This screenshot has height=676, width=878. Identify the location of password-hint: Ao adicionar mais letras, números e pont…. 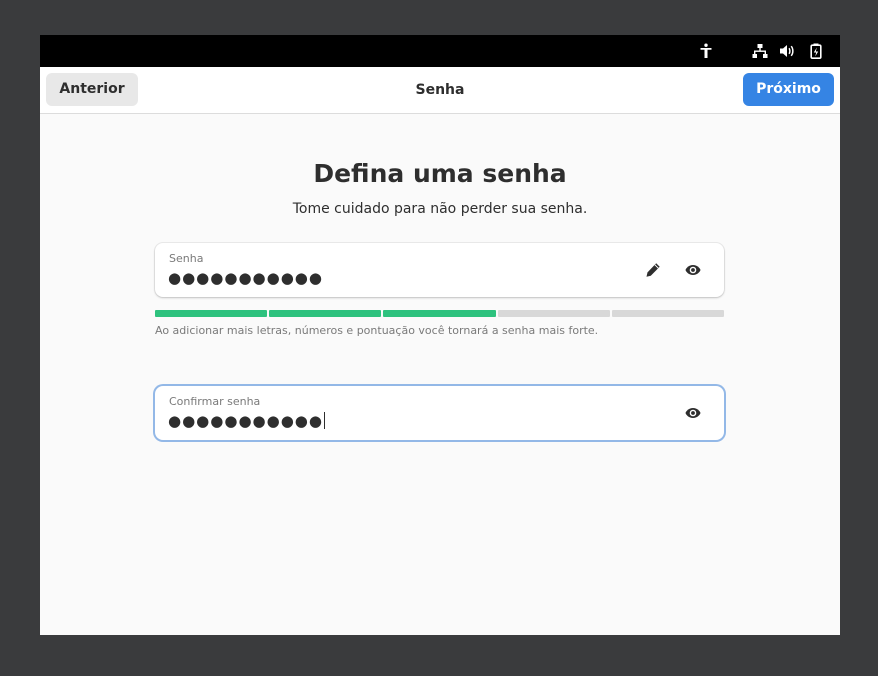
(377, 330).